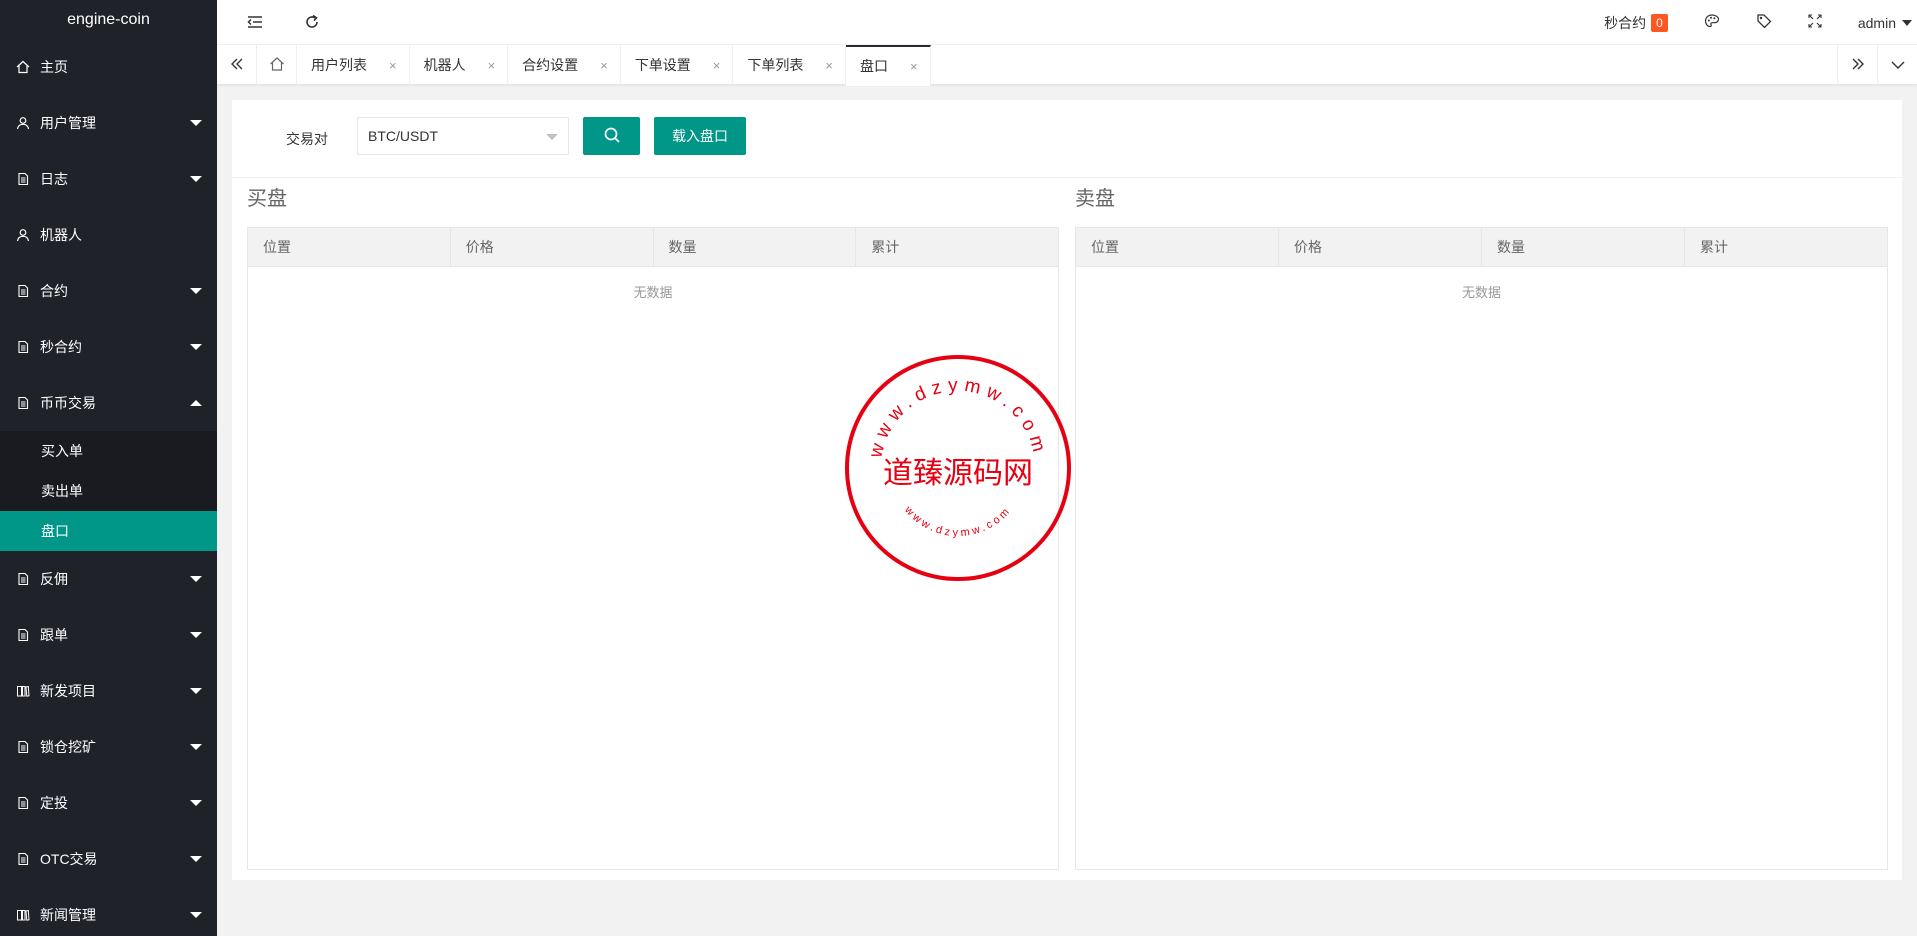 This screenshot has height=936, width=1917. I want to click on table-header: 位置 价格 数量 累计, so click(653, 247).